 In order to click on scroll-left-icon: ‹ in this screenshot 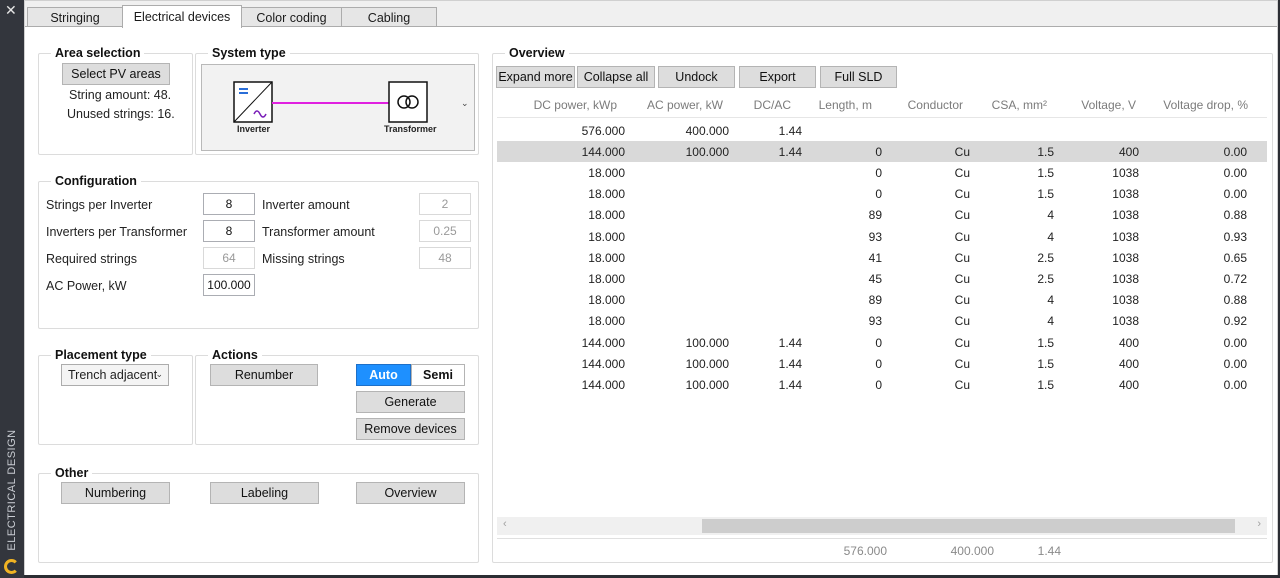, I will do `click(505, 524)`.